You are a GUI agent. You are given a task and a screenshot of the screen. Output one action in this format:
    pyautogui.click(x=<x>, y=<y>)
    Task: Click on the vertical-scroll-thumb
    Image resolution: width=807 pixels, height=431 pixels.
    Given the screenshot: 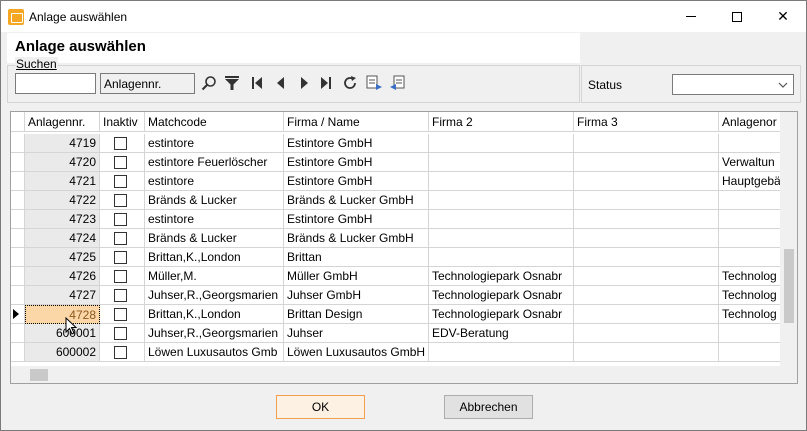 What is the action you would take?
    pyautogui.click(x=789, y=286)
    